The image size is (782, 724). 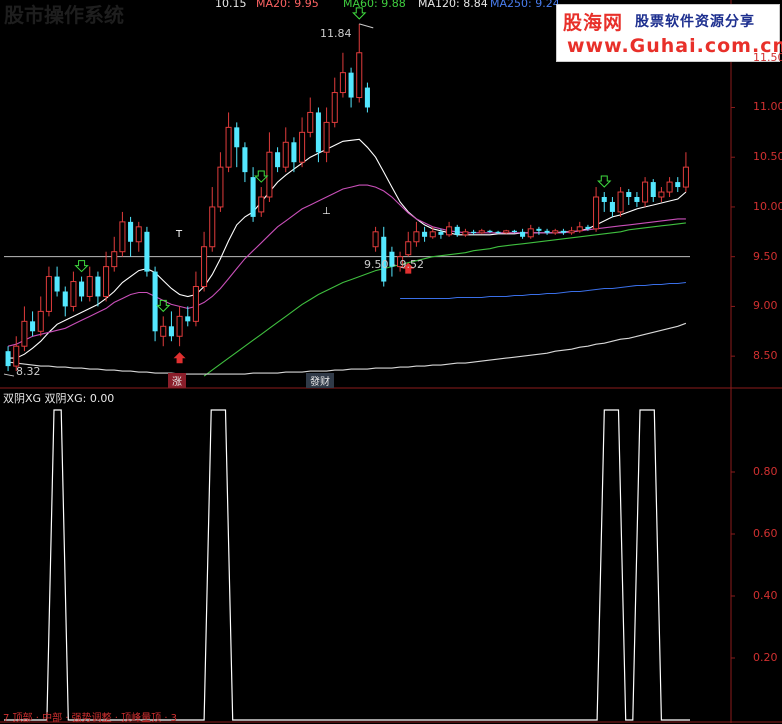 I want to click on facai-tag: 發财, so click(x=320, y=380).